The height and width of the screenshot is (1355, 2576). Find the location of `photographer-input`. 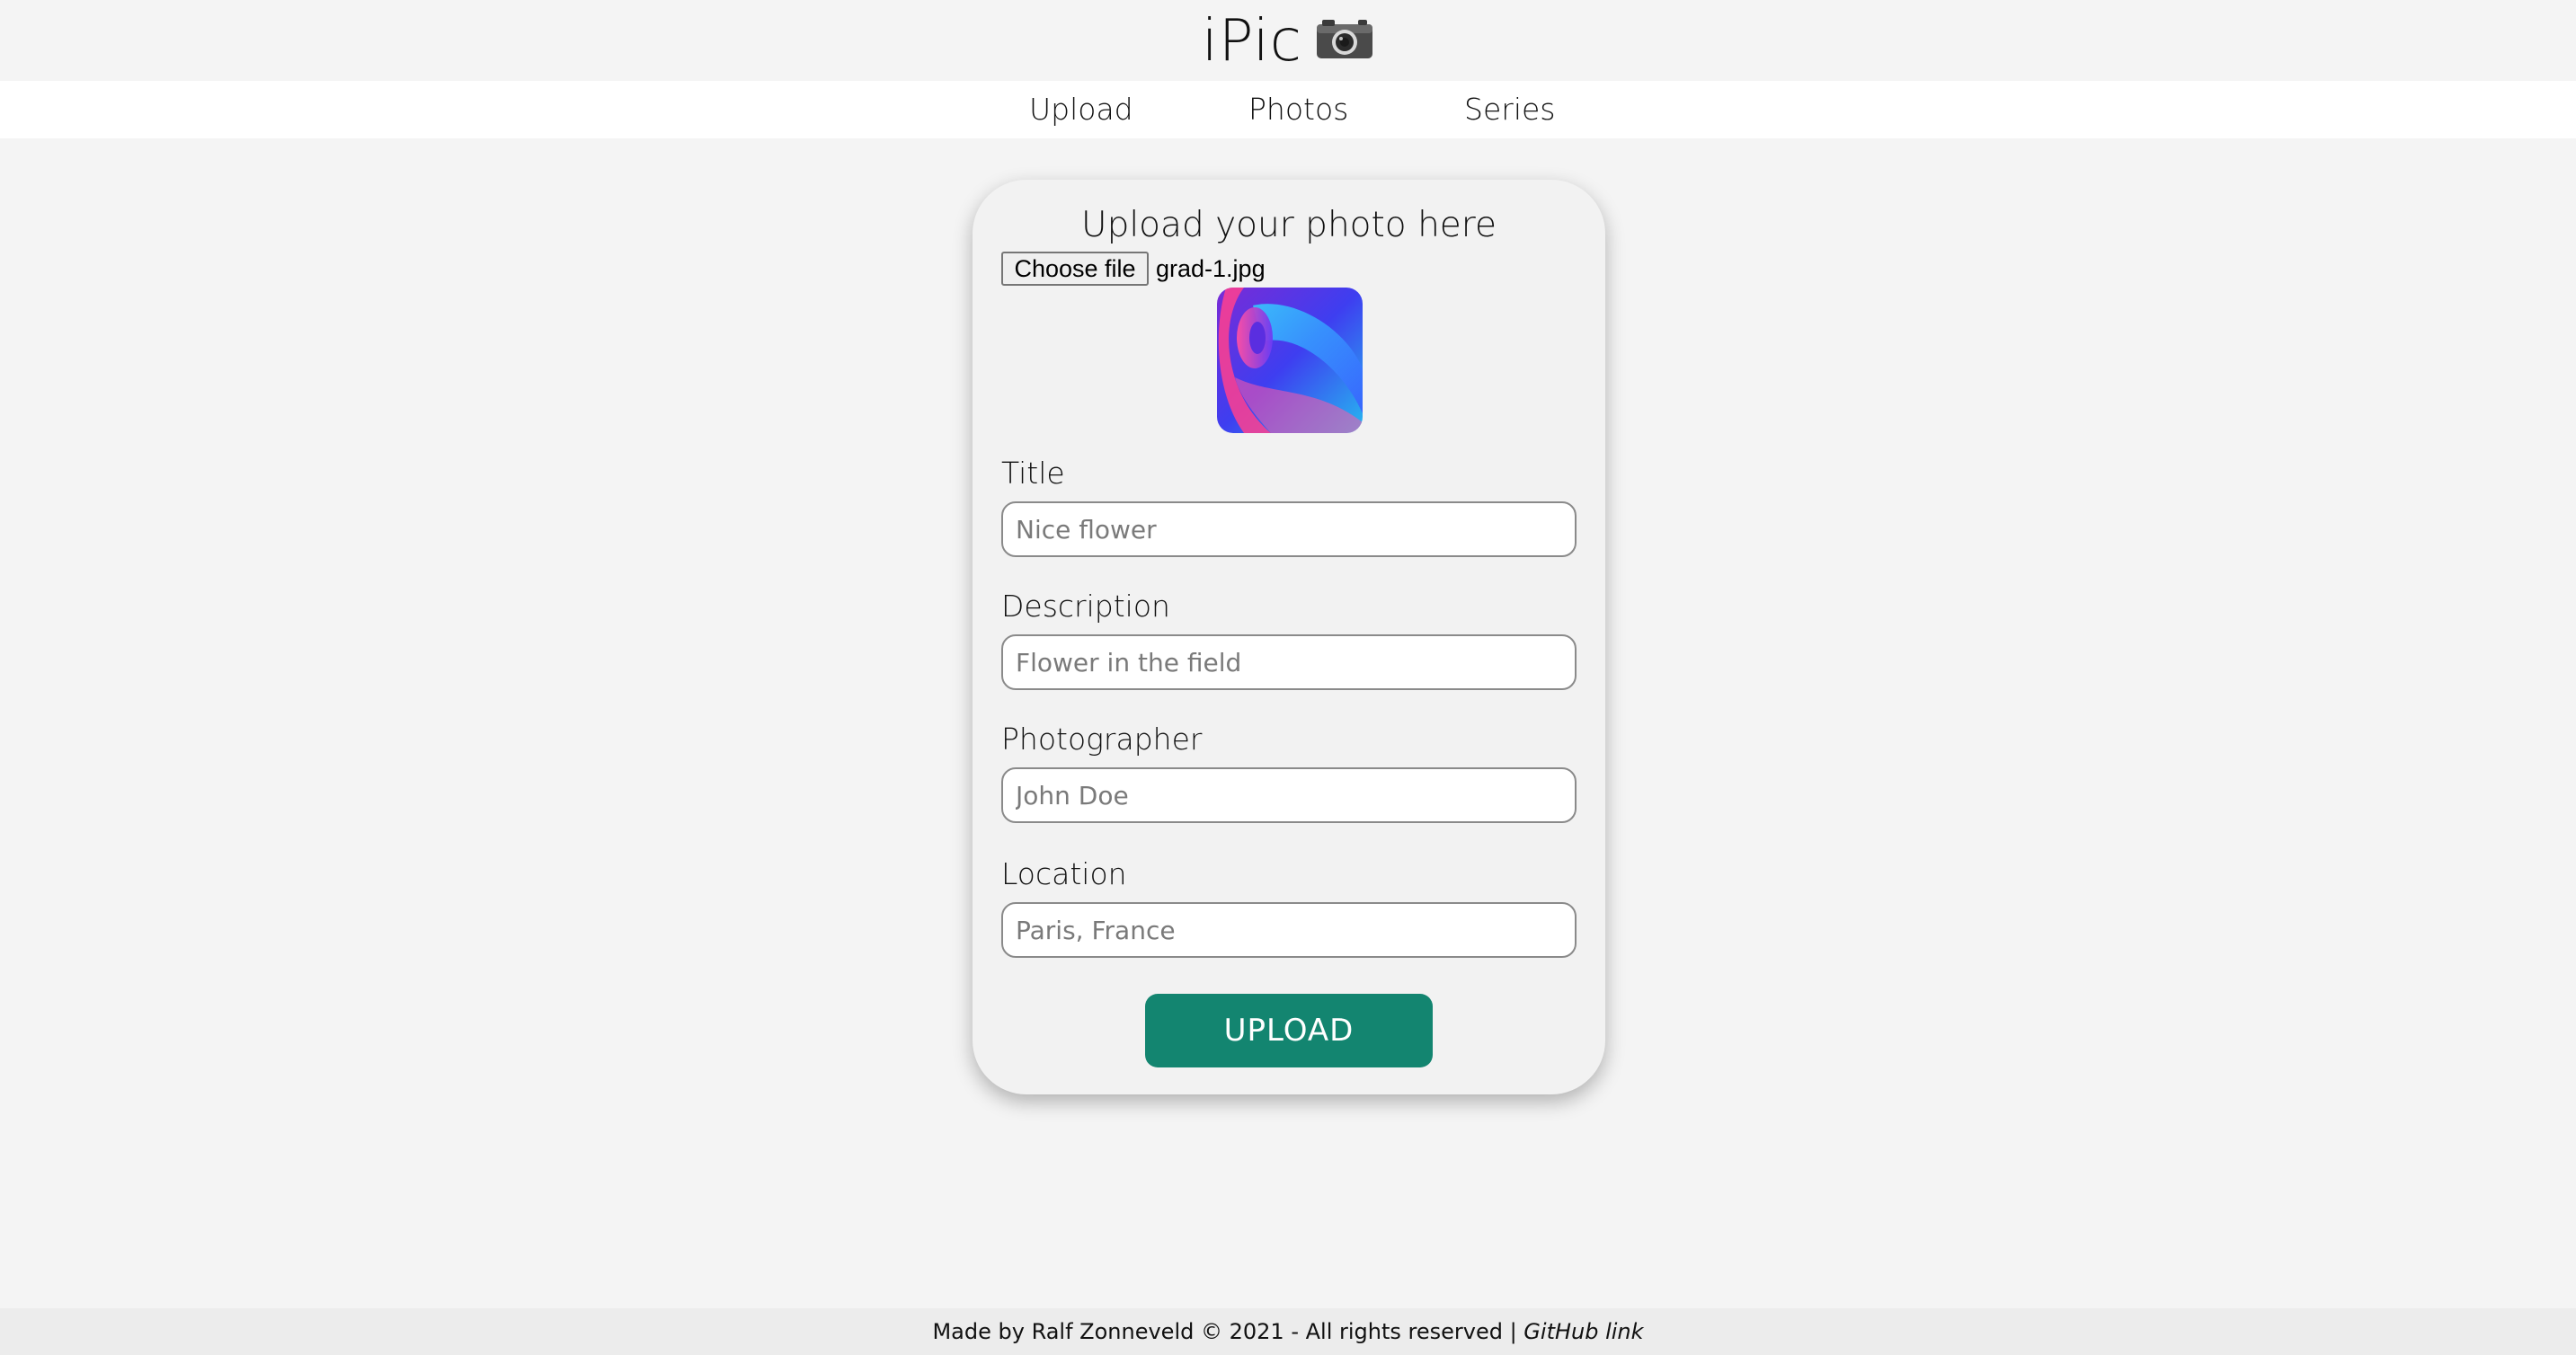

photographer-input is located at coordinates (1289, 795).